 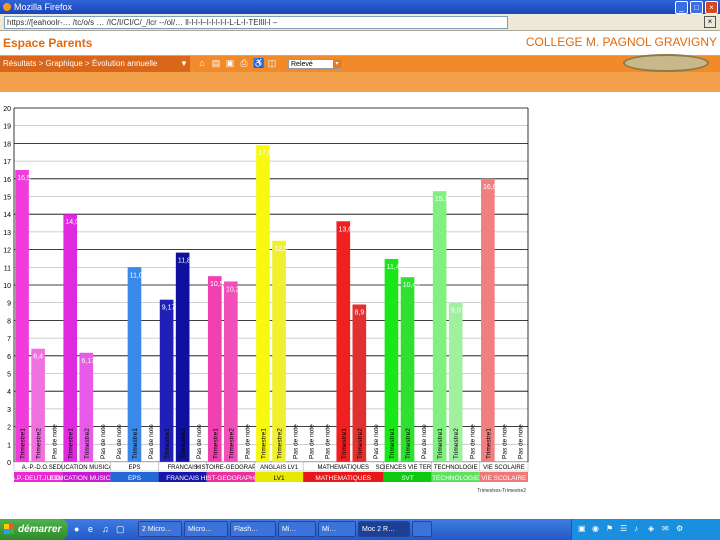 I want to click on tray-icon: ◈, so click(x=652, y=529).